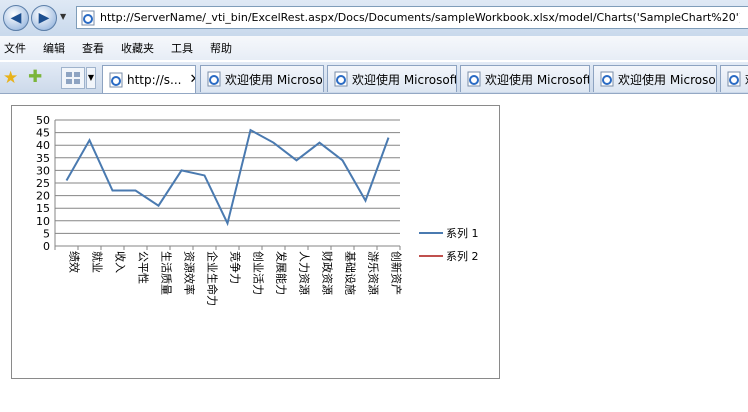 This screenshot has height=412, width=748. I want to click on x-tick-label: 收入, so click(121, 262).